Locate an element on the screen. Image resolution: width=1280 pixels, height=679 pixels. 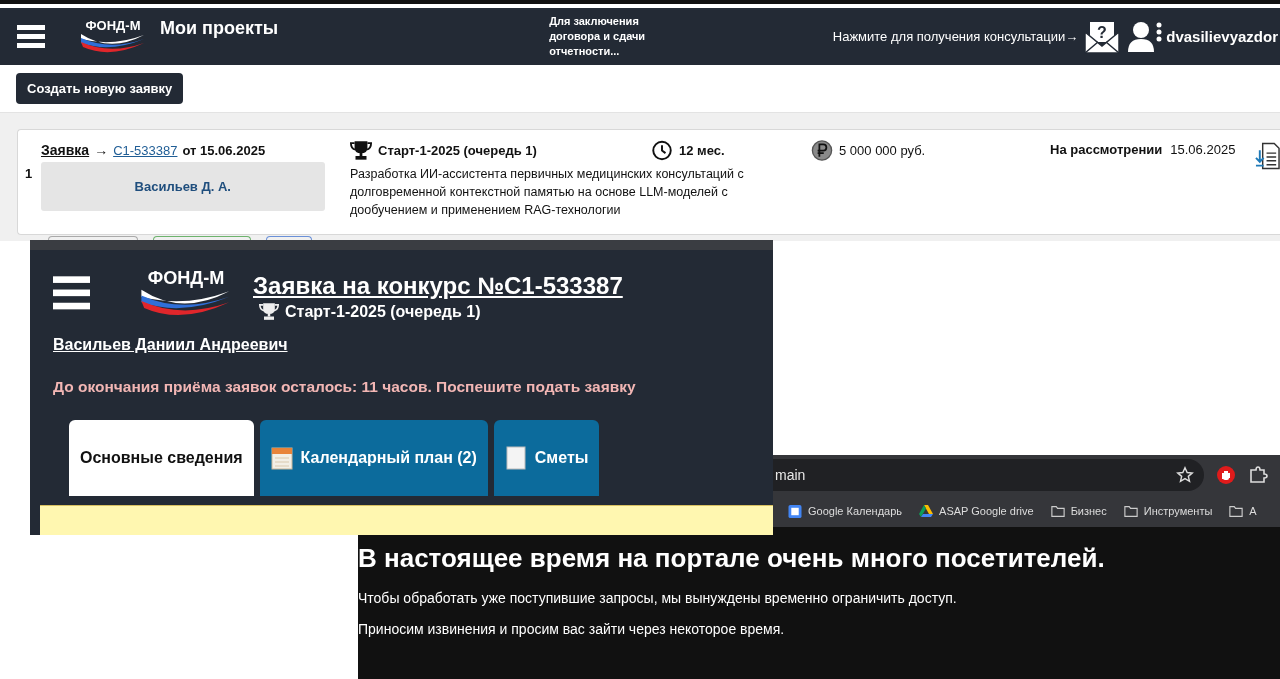
bookmark-item: ASAP Google drive is located at coordinates (976, 511).